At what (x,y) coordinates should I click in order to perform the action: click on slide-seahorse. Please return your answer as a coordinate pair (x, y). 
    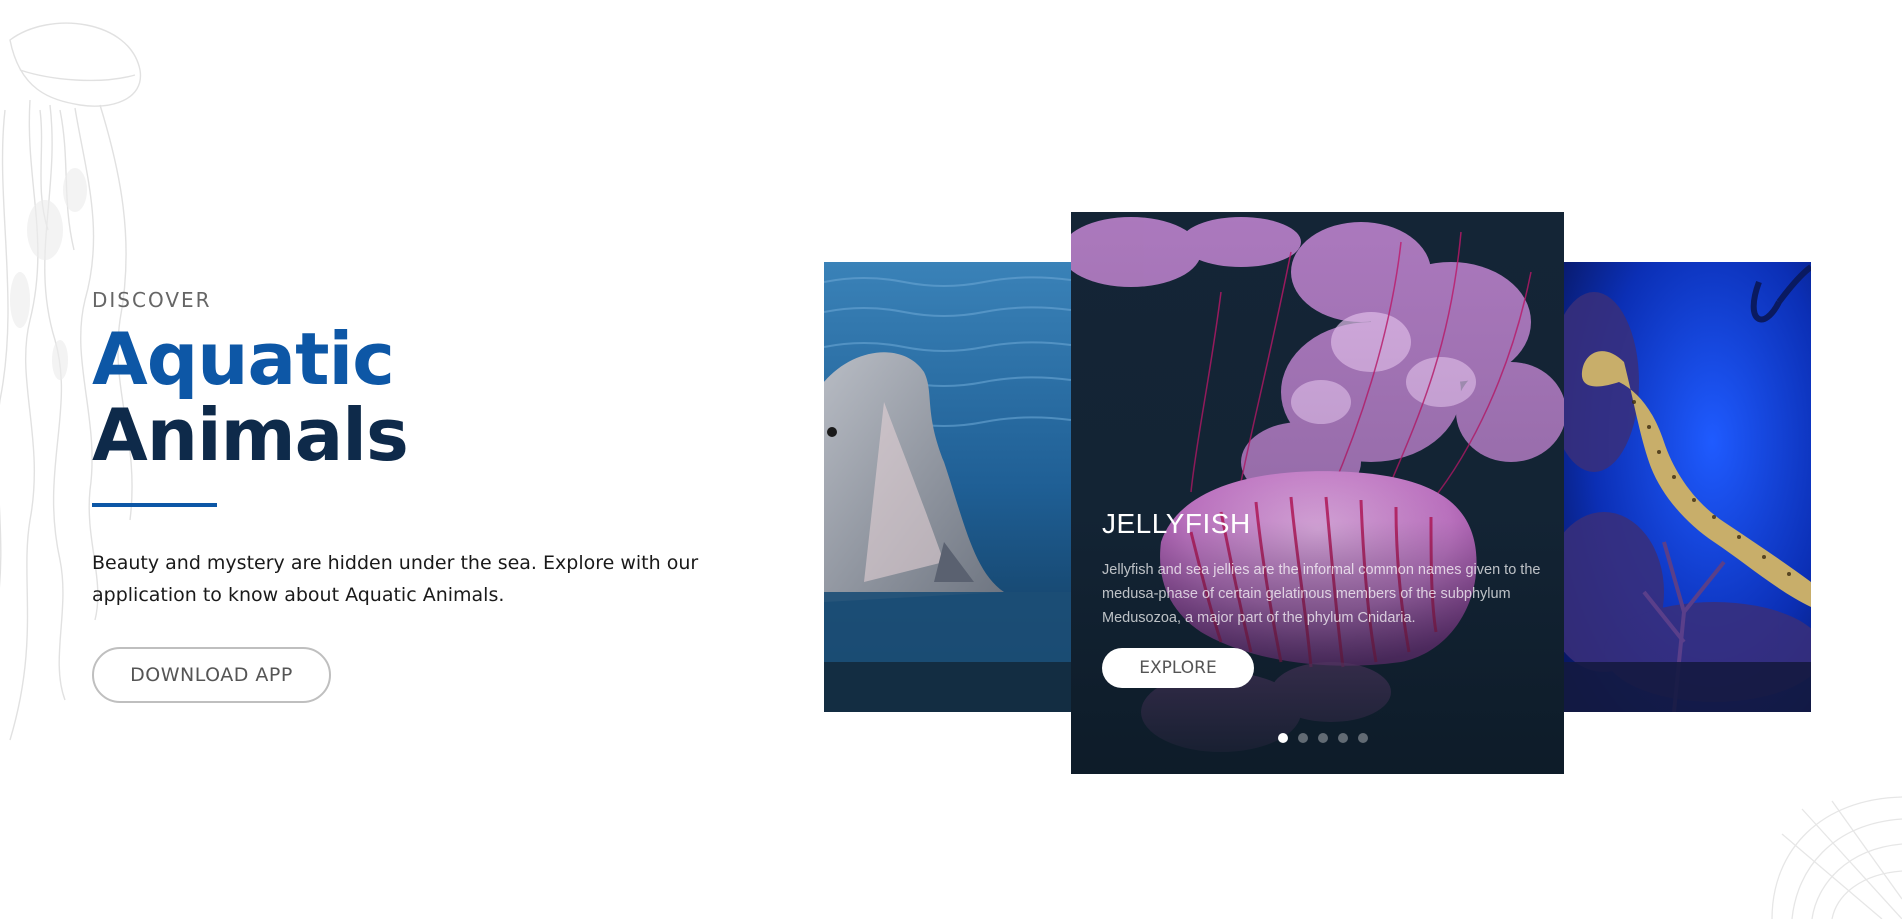
    Looking at the image, I should click on (1687, 487).